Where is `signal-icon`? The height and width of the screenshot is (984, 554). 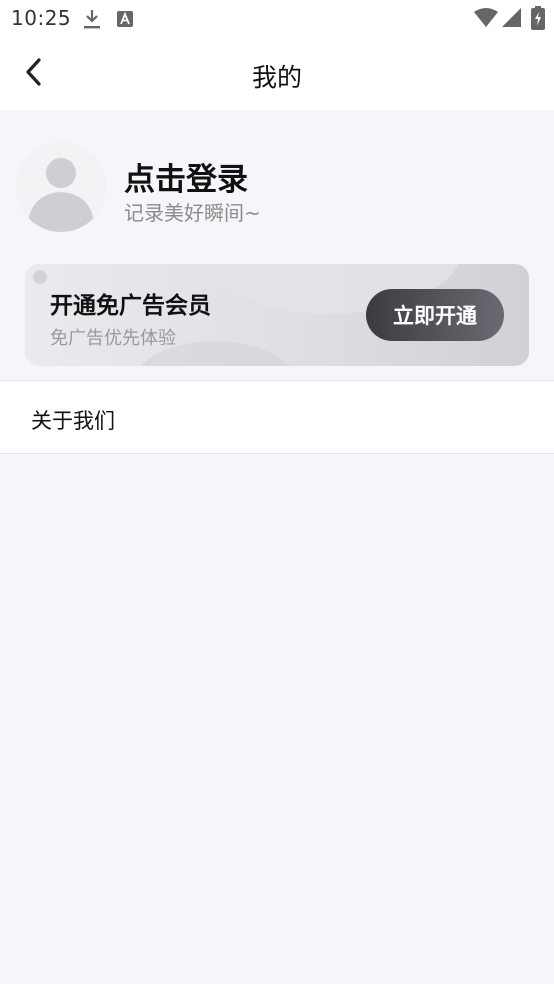
signal-icon is located at coordinates (512, 20).